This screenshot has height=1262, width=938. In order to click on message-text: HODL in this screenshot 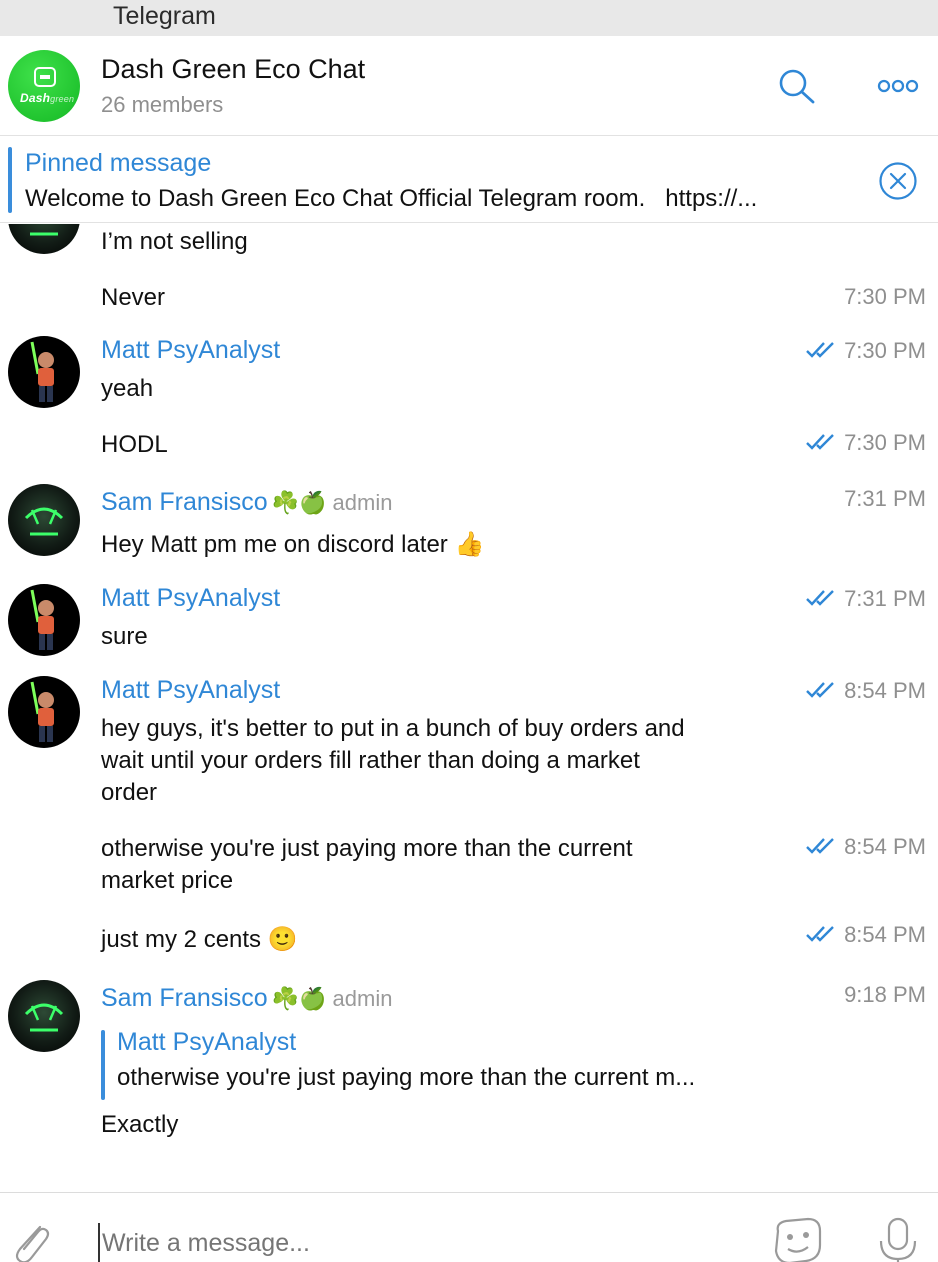, I will do `click(134, 444)`.